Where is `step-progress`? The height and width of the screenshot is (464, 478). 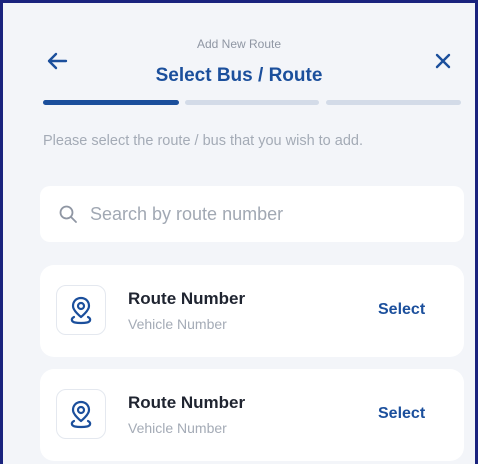 step-progress is located at coordinates (252, 102).